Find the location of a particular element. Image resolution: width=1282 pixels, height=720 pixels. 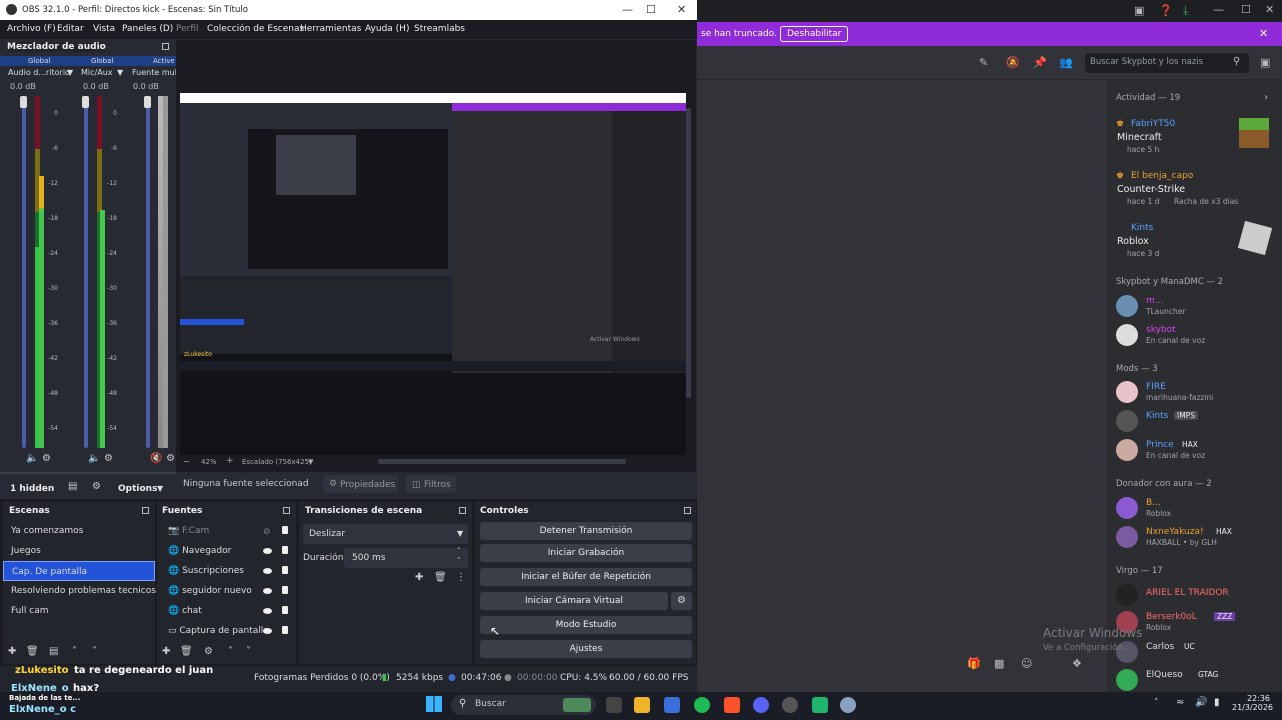

zoom-in-icon: + is located at coordinates (230, 461).